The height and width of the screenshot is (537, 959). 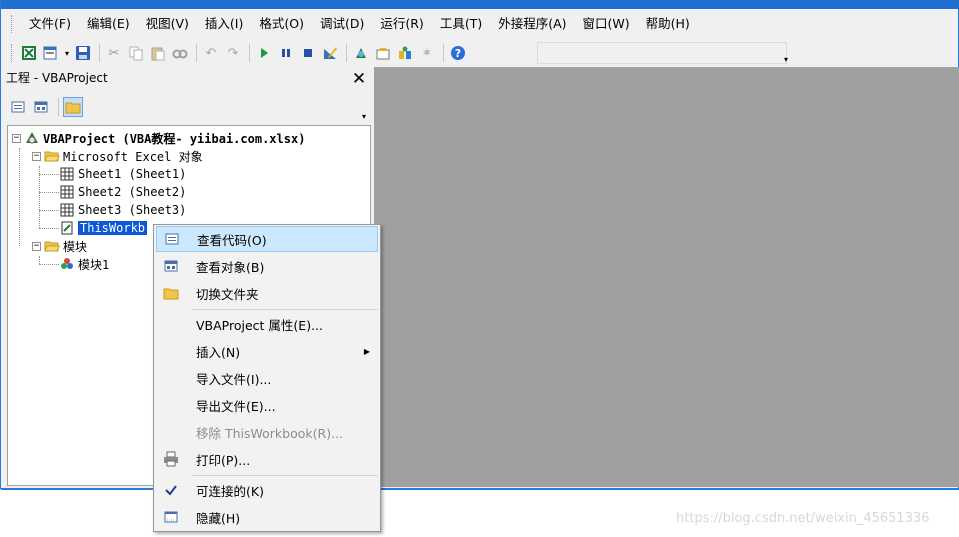 What do you see at coordinates (361, 53) in the screenshot?
I see `project-explorer-icon` at bounding box center [361, 53].